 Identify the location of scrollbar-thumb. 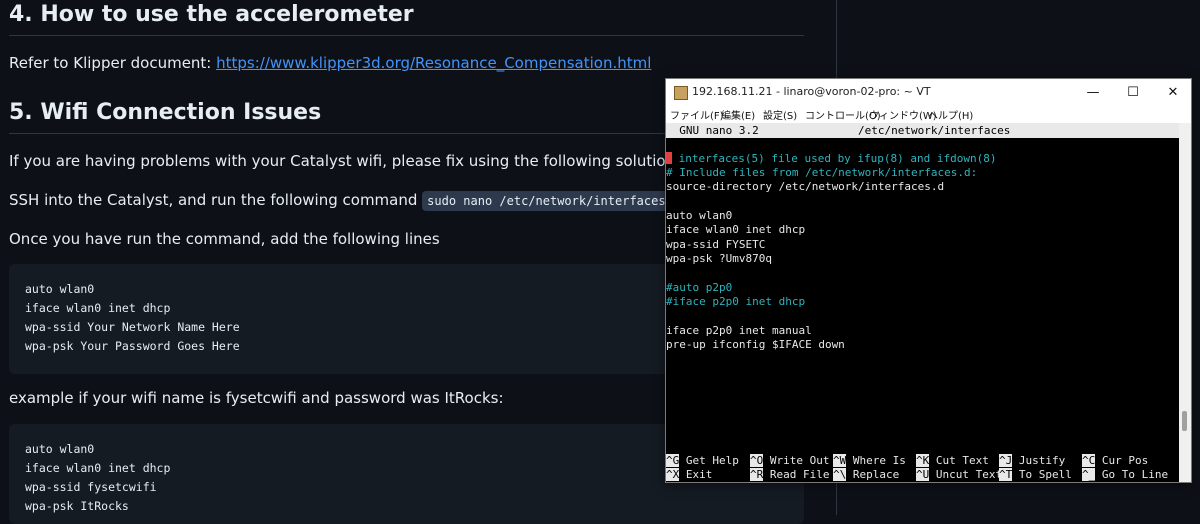
(1184, 421).